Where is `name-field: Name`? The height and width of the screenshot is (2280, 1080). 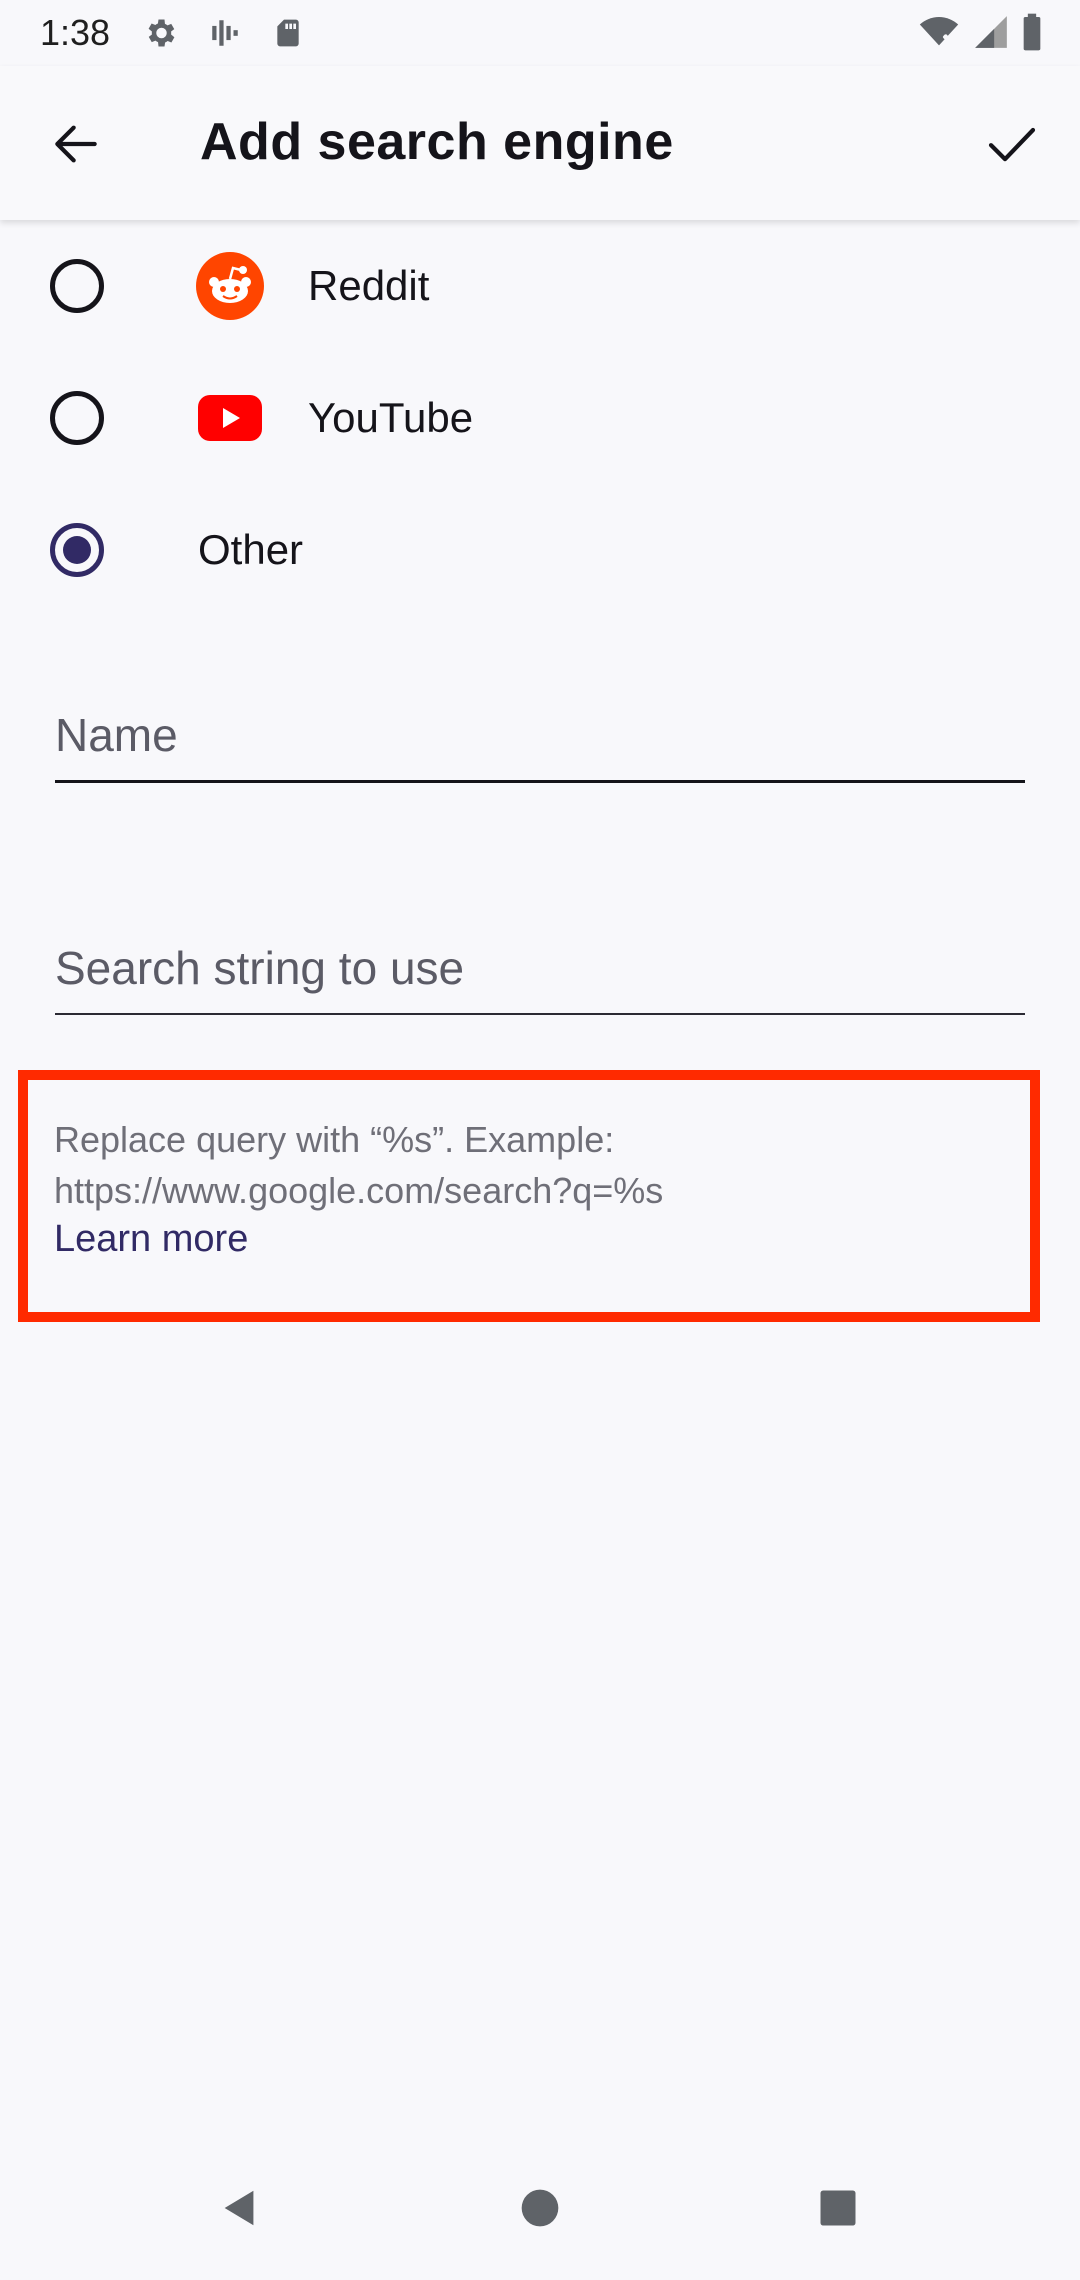 name-field: Name is located at coordinates (540, 738).